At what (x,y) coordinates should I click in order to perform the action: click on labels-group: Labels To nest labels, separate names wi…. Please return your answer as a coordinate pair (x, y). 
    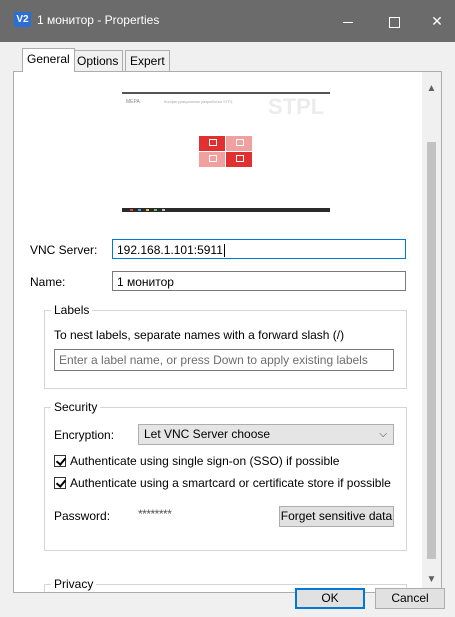
    Looking at the image, I should click on (225, 346).